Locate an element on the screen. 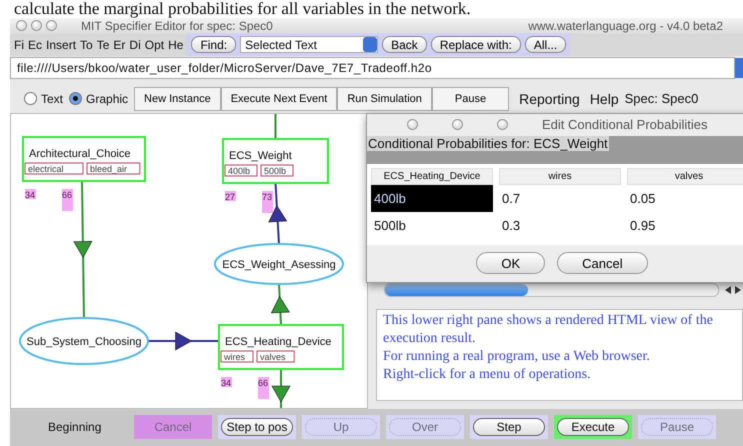  state-tag: 500lb is located at coordinates (277, 170).